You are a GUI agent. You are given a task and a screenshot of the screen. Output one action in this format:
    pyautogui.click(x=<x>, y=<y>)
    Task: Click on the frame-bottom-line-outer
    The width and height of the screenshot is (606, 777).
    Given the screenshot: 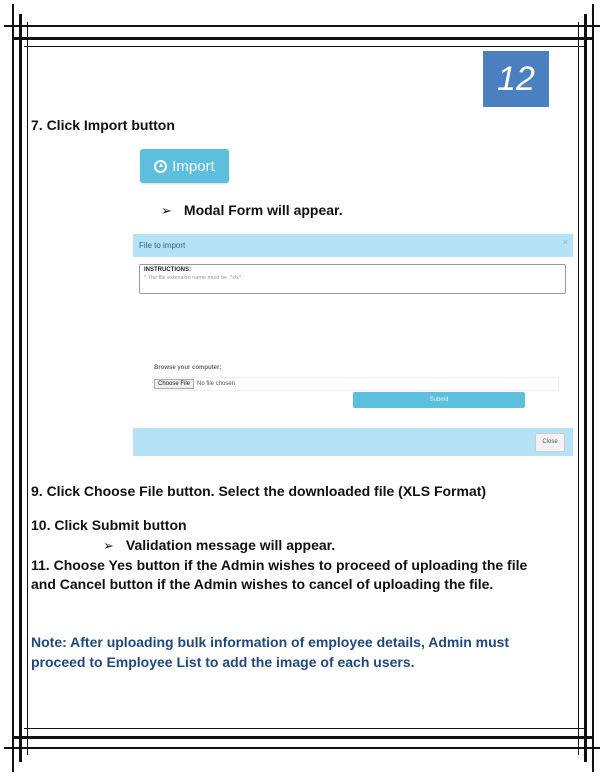 What is the action you would take?
    pyautogui.click(x=302, y=748)
    